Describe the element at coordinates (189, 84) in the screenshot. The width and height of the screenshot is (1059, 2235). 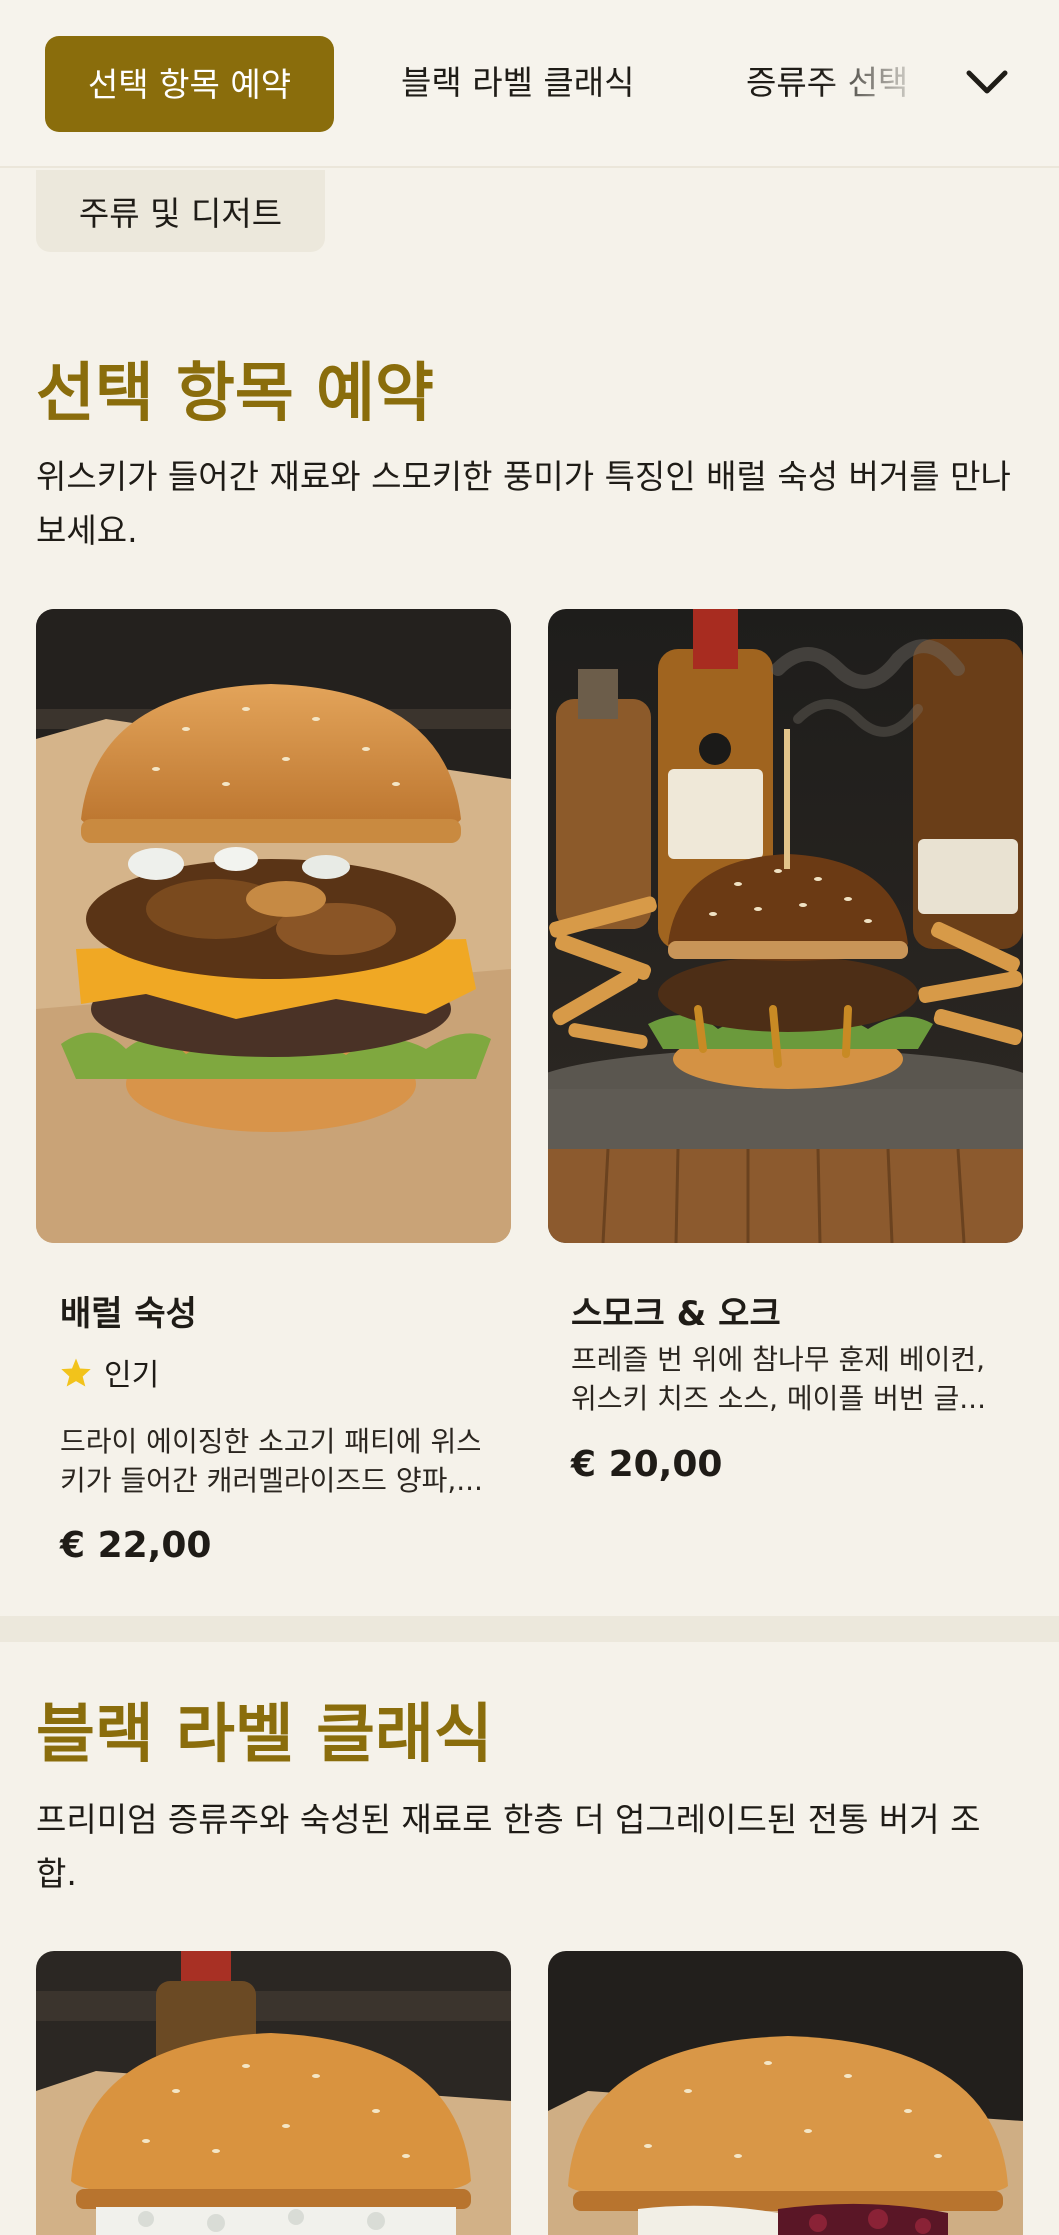
I see `tab-reserved-selection: 선택 항목 예약` at that location.